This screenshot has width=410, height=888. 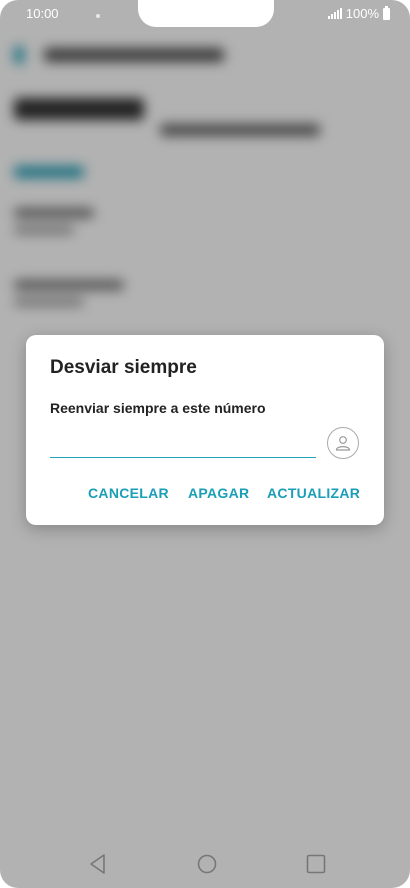 I want to click on battery-percentage: 100%, so click(x=362, y=13).